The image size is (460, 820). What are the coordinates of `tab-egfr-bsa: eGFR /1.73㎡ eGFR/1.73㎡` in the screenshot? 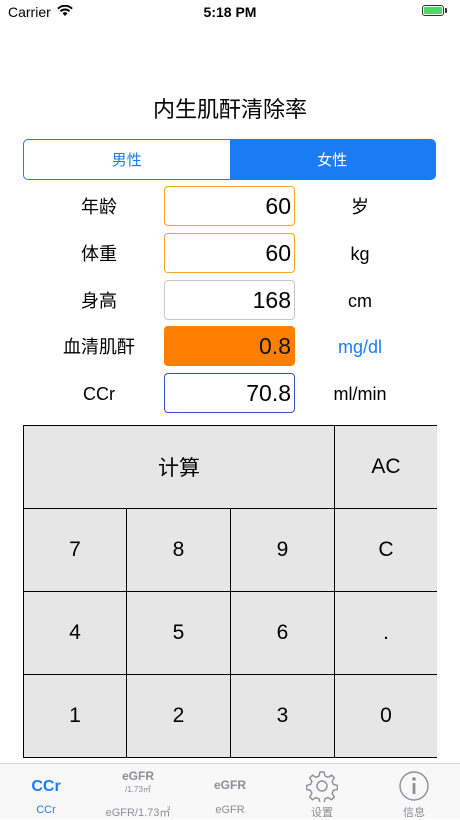 It's located at (138, 791).